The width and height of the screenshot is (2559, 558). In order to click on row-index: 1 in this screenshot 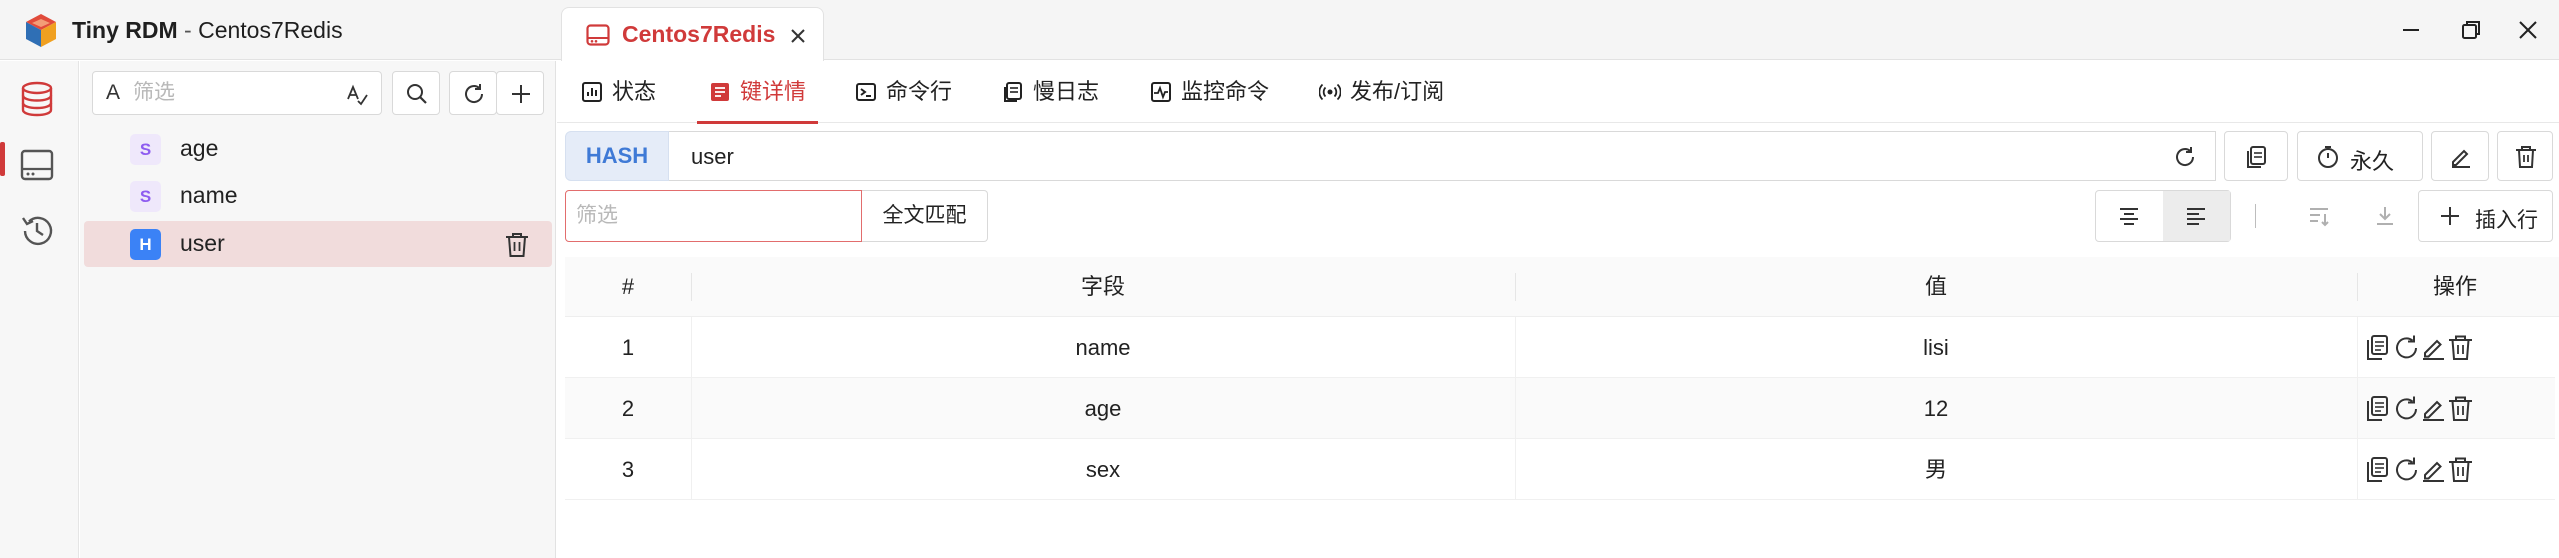, I will do `click(628, 347)`.